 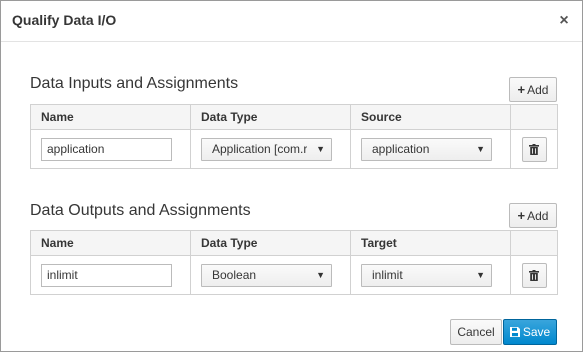 I want to click on input-name-field, so click(x=106, y=149).